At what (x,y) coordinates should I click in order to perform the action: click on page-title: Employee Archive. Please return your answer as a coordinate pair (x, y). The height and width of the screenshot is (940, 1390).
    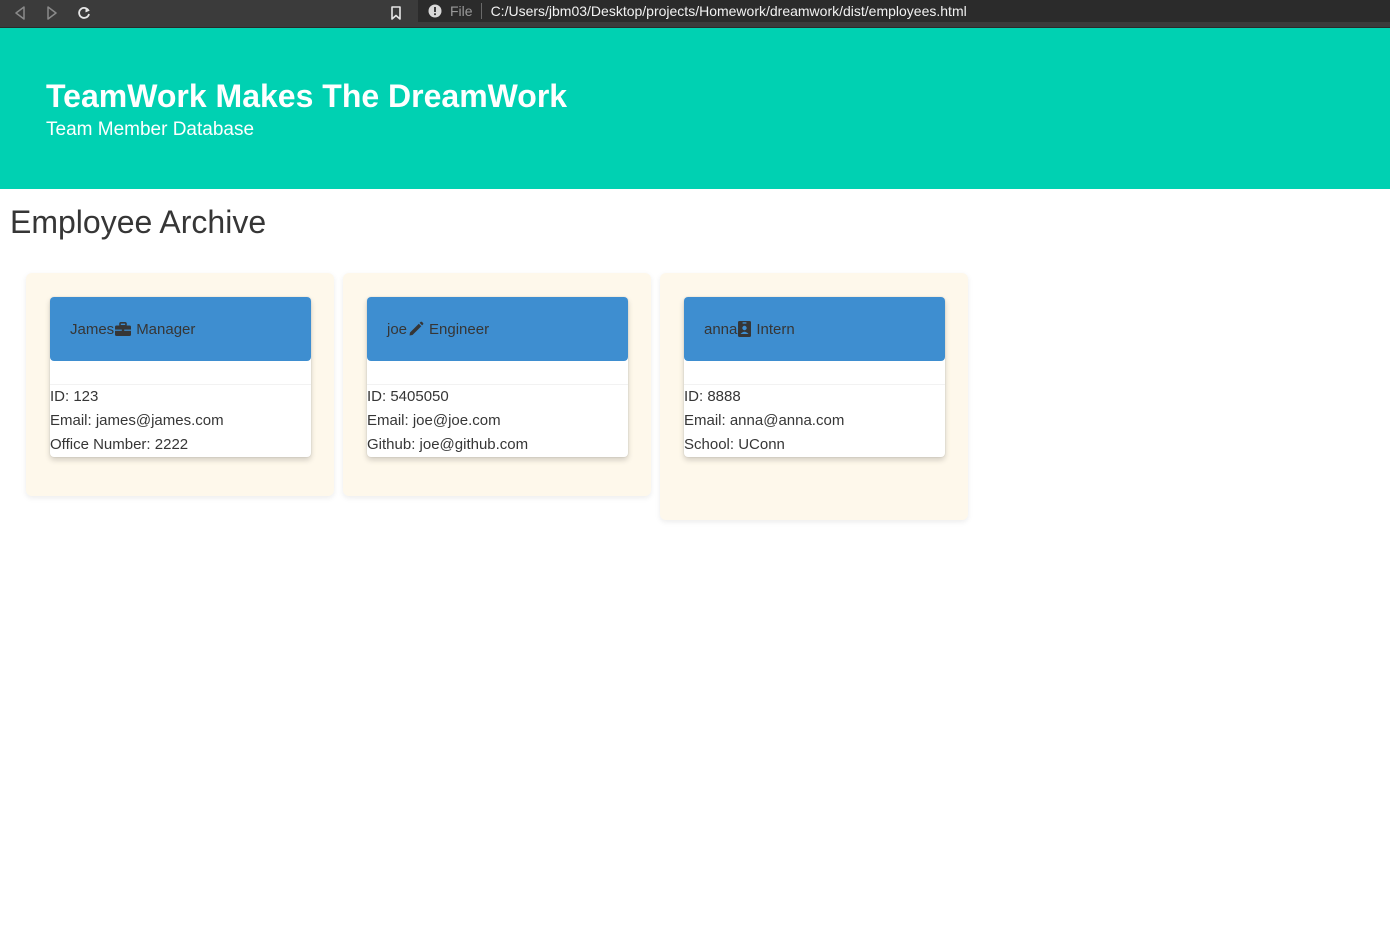
    Looking at the image, I should click on (138, 222).